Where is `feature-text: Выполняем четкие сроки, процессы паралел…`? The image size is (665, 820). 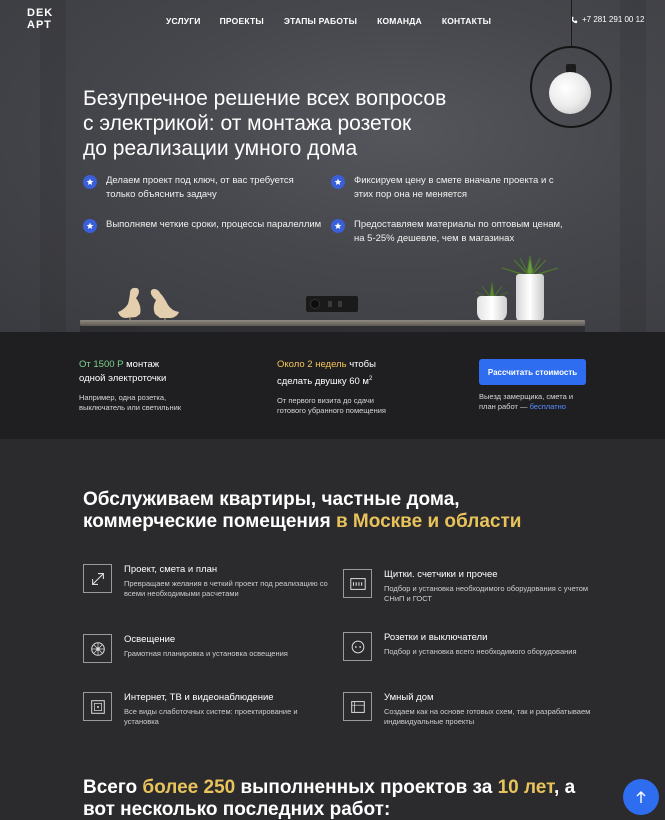
feature-text: Выполняем четкие сроки, процессы паралел… is located at coordinates (214, 224).